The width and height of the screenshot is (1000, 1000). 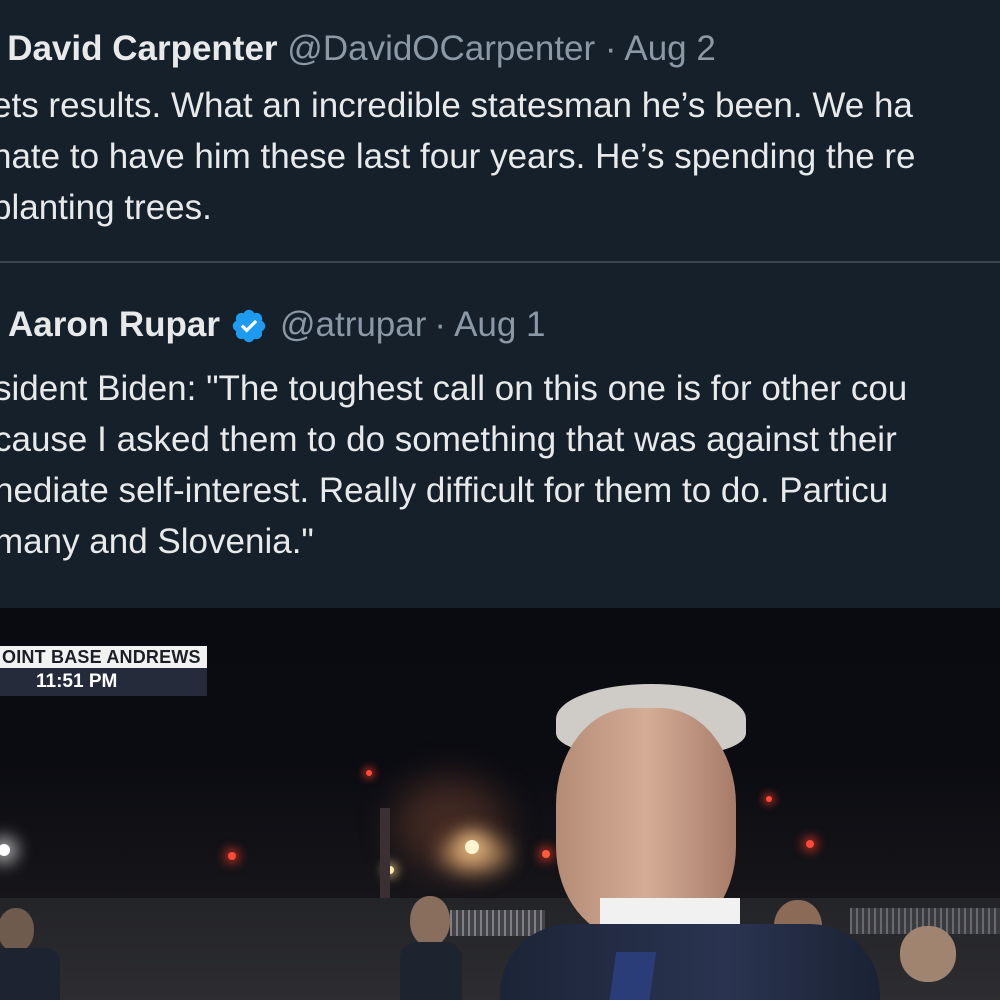 I want to click on news-chyron: OINT BASE ANDREWS 11:51 PM, so click(x=103, y=671).